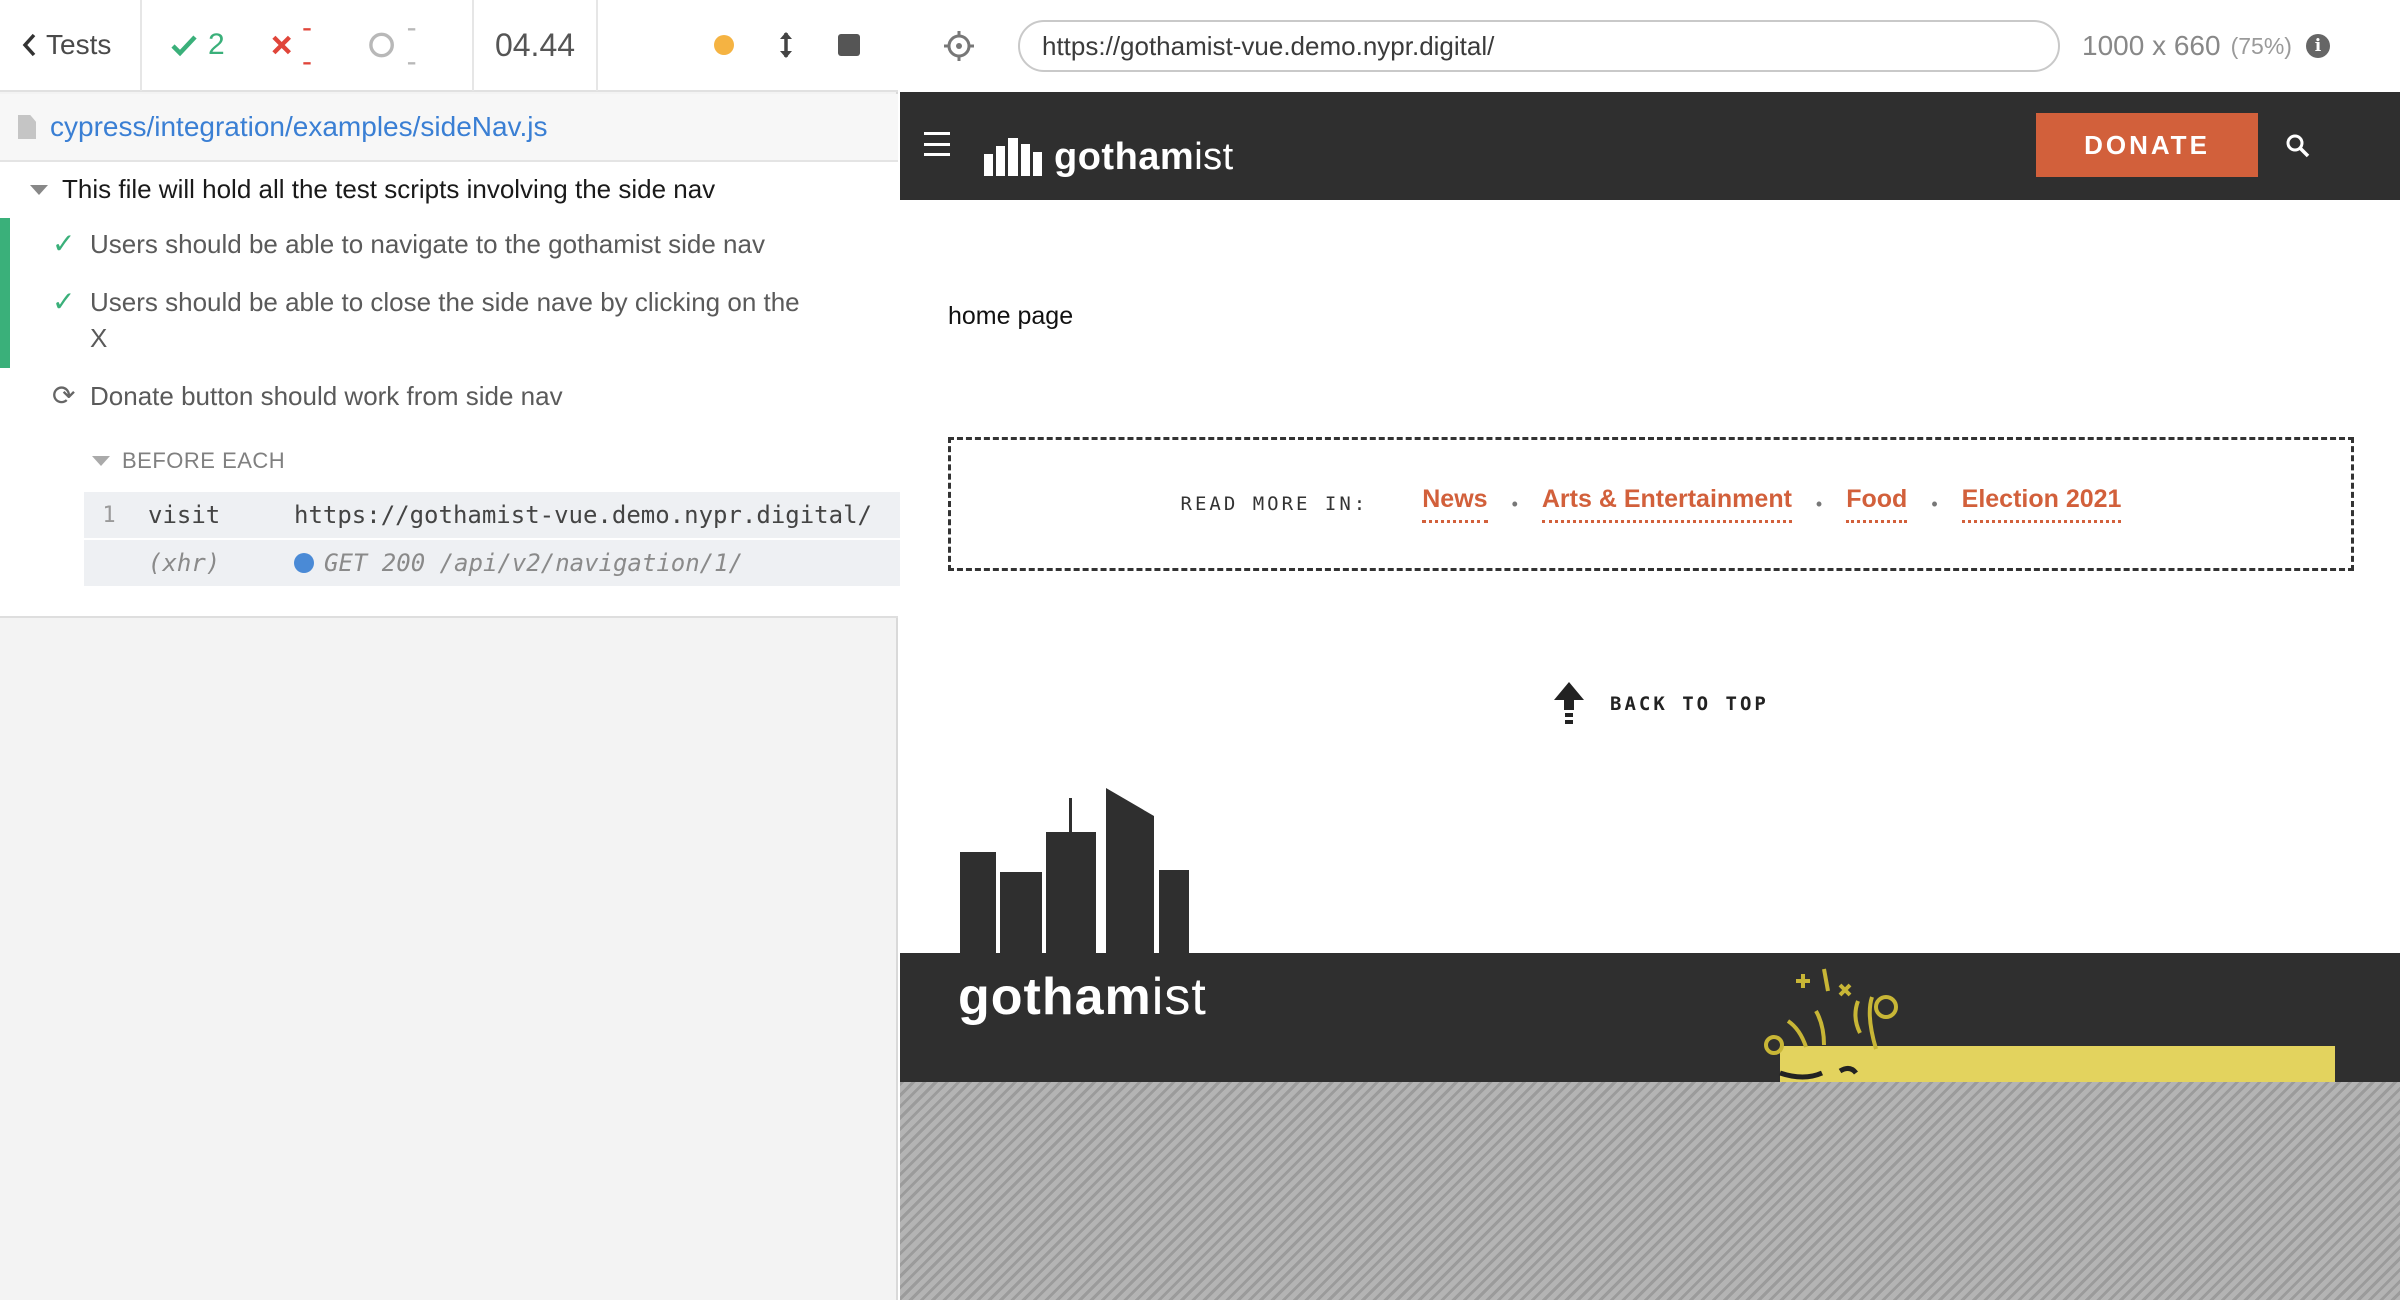 The image size is (2400, 1300). Describe the element at coordinates (296, 45) in the screenshot. I see `failed-stat: --` at that location.